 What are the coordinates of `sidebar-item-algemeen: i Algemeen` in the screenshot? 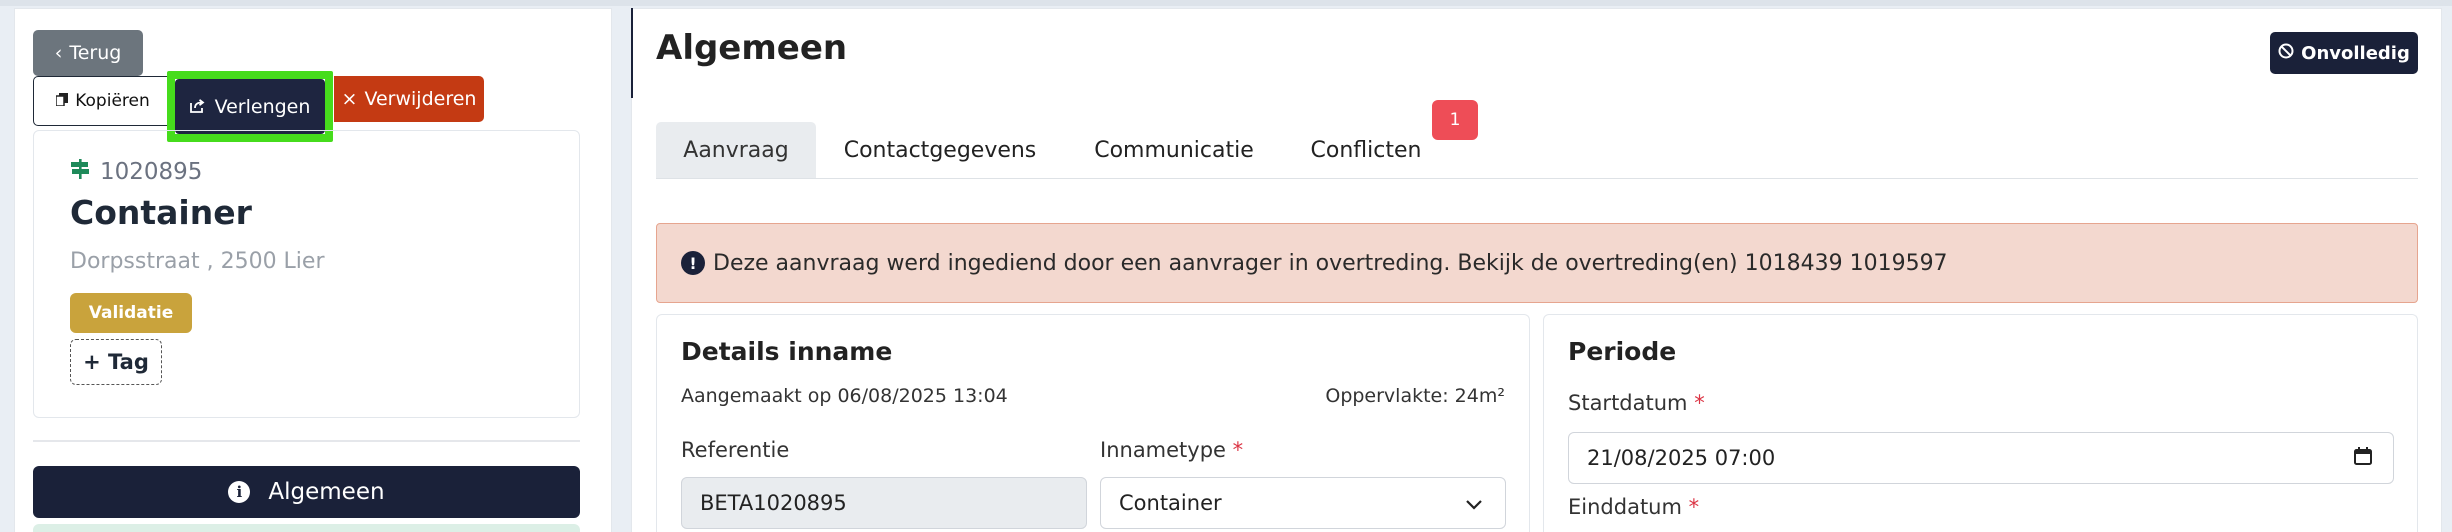 It's located at (306, 492).